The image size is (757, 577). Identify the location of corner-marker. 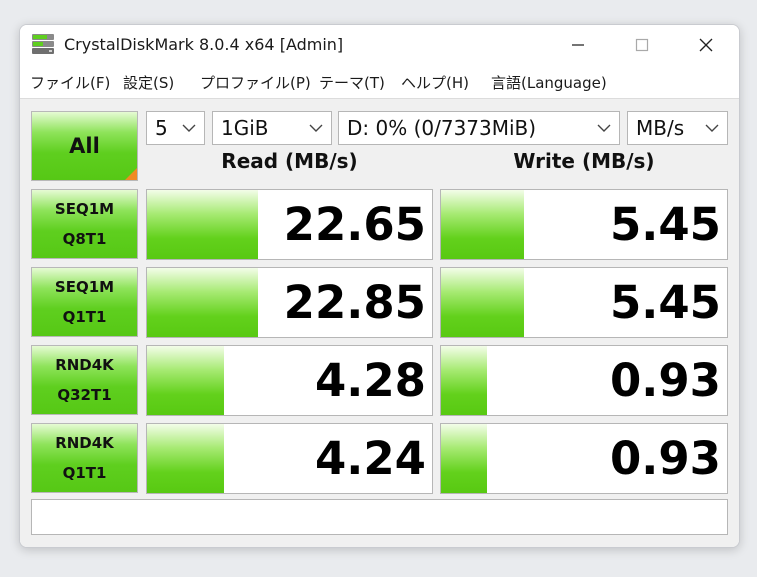
(131, 174).